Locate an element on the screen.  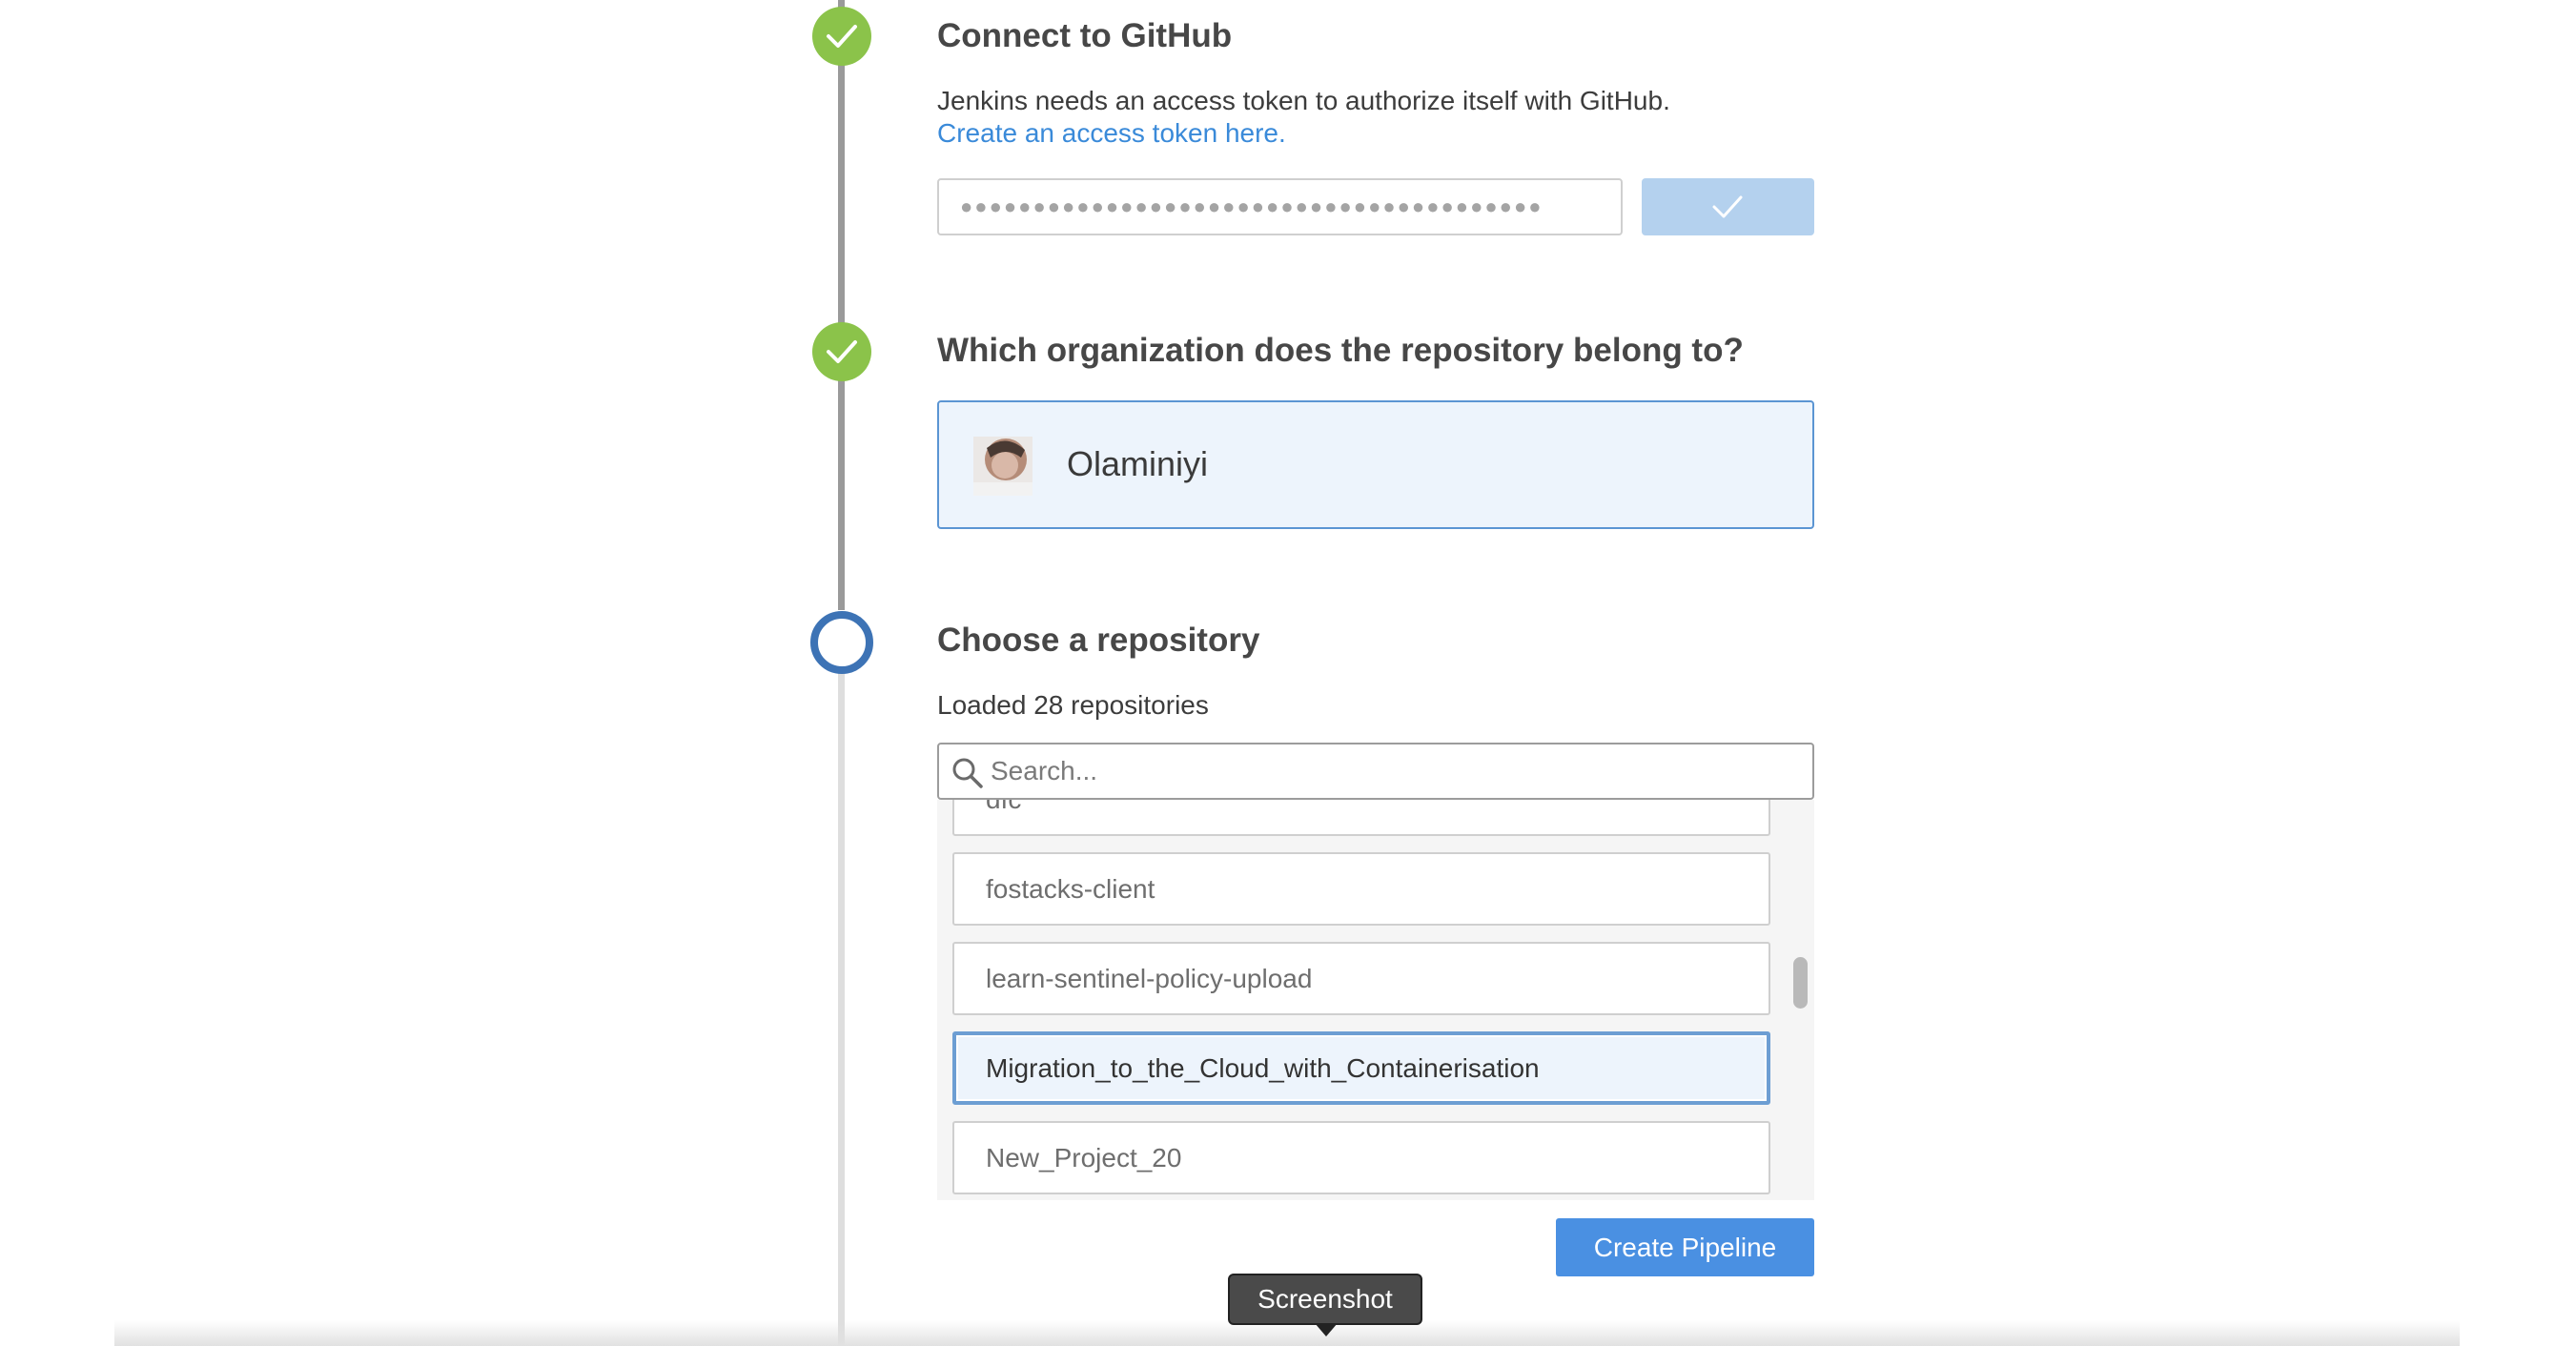
screenshot-tooltip: Screenshot is located at coordinates (1325, 1299).